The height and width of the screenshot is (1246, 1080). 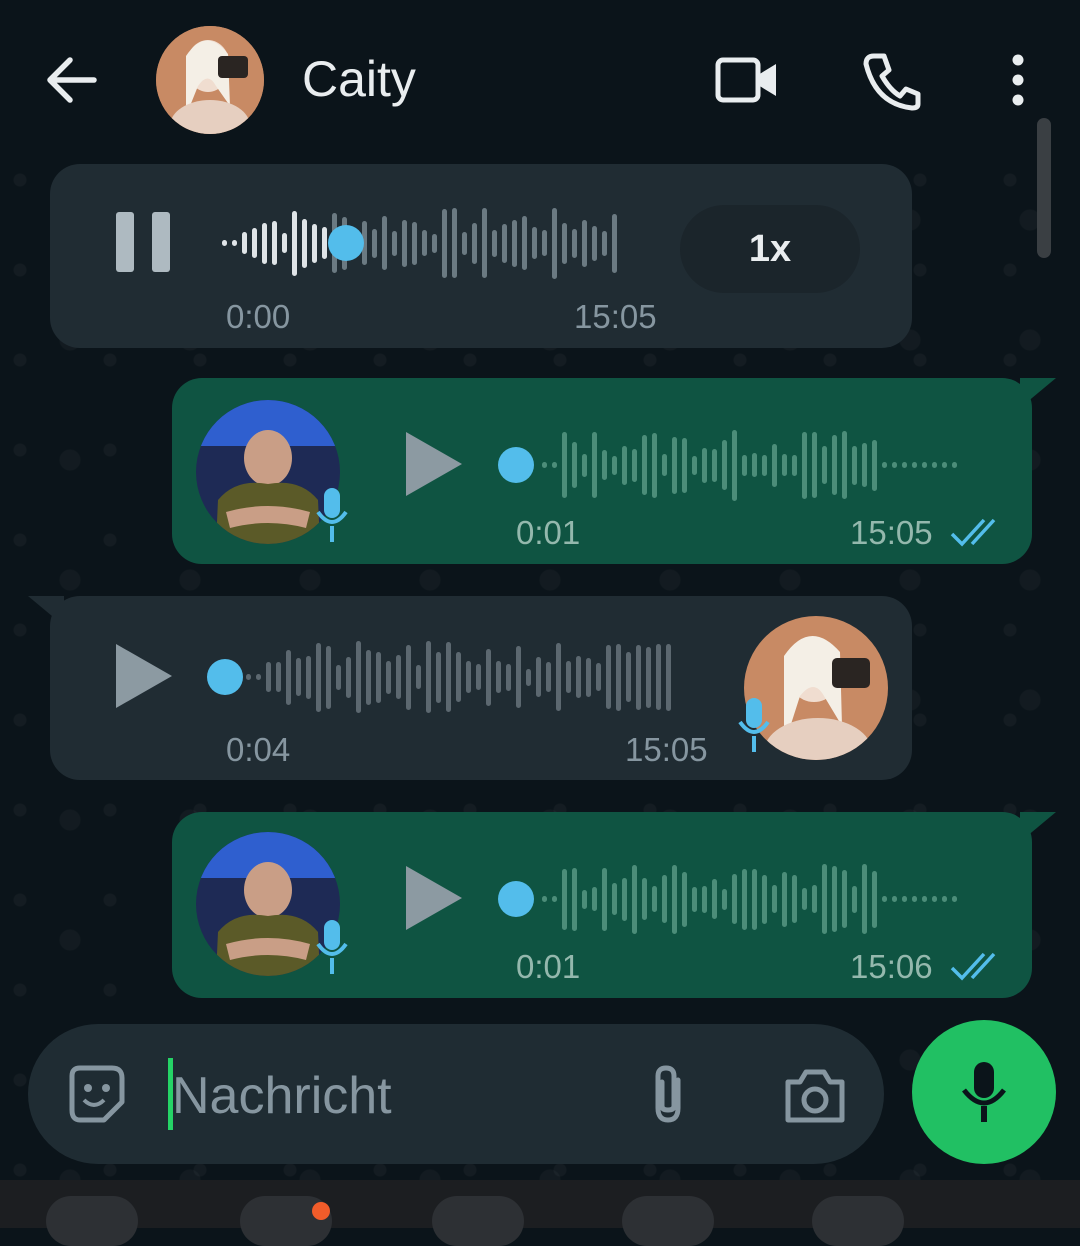 I want to click on phone-call-icon, so click(x=891, y=80).